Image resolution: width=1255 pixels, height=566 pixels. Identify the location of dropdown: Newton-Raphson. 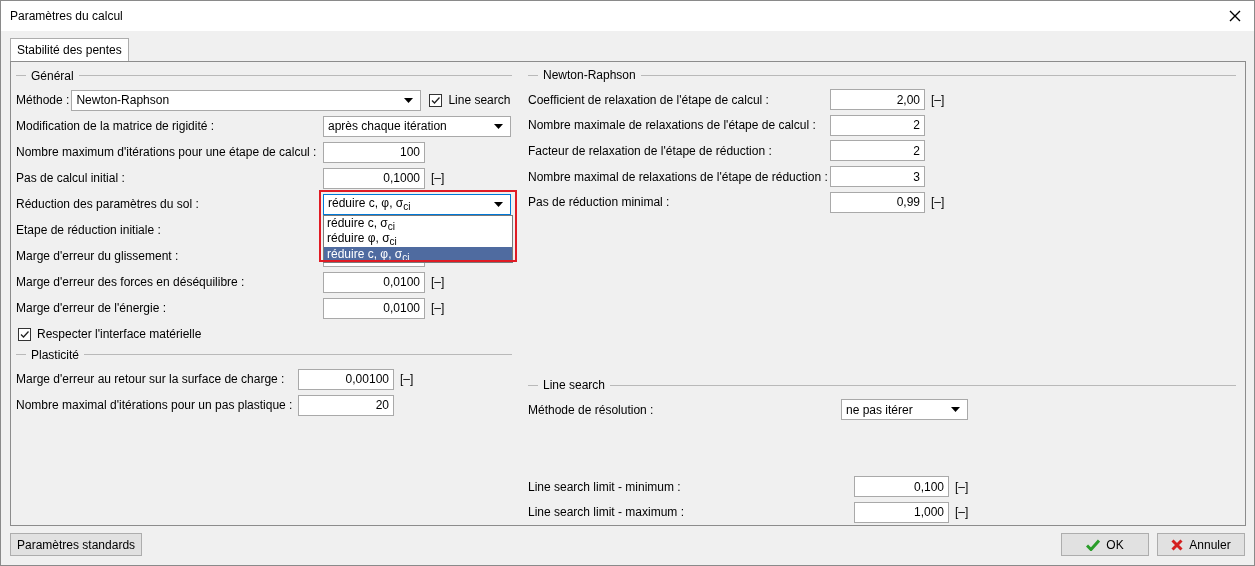
(246, 100).